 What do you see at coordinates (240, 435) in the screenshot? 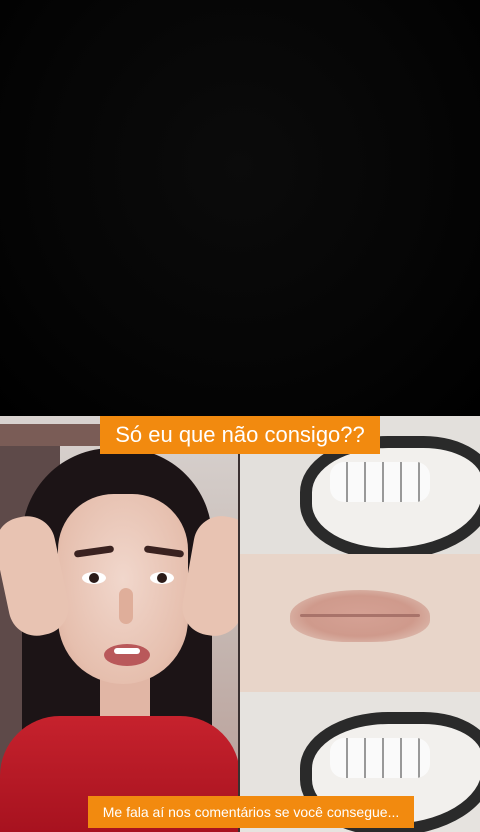
I see `caption-top: Só eu que não consigo??` at bounding box center [240, 435].